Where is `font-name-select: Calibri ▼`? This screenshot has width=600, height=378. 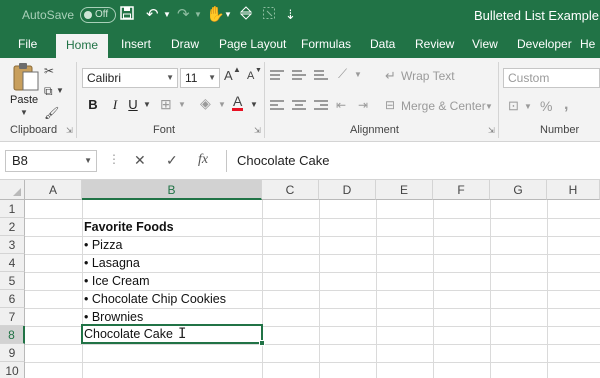 font-name-select: Calibri ▼ is located at coordinates (130, 78).